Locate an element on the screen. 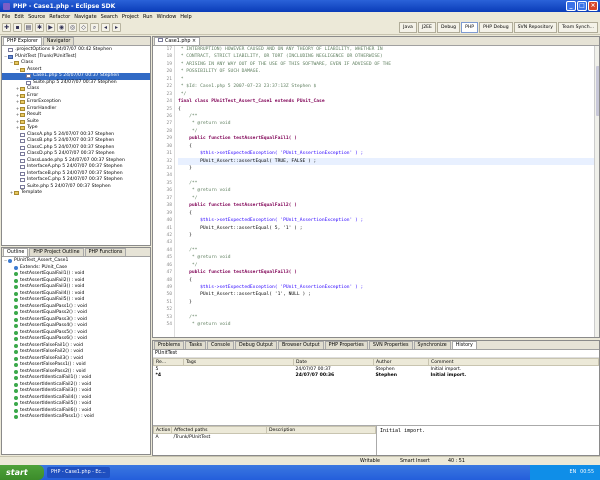 The height and width of the screenshot is (480, 600). open-type-icon: ◇ is located at coordinates (83, 27).